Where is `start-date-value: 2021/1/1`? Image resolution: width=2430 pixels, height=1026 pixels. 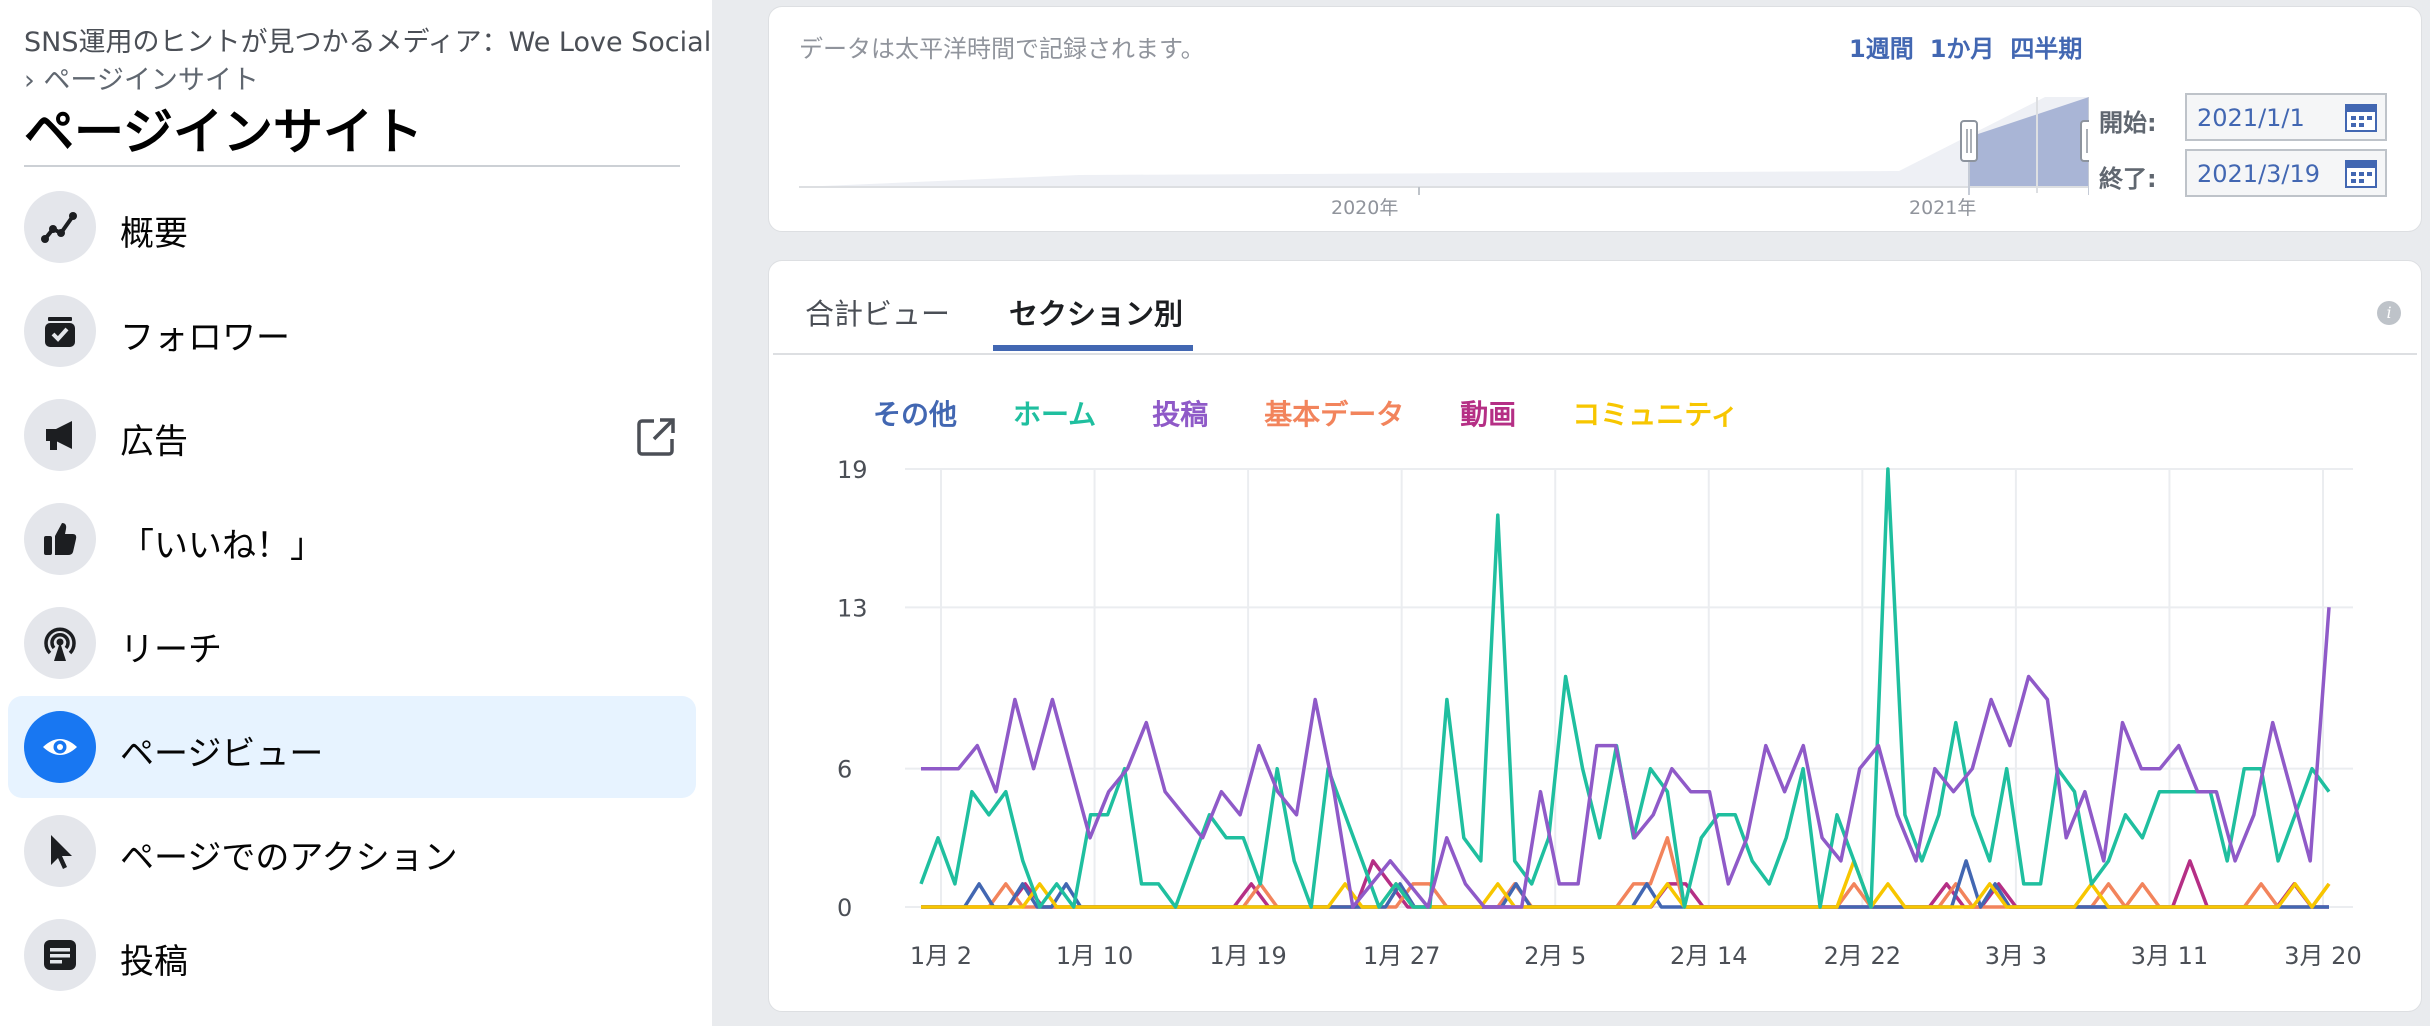
start-date-value: 2021/1/1 is located at coordinates (2251, 118).